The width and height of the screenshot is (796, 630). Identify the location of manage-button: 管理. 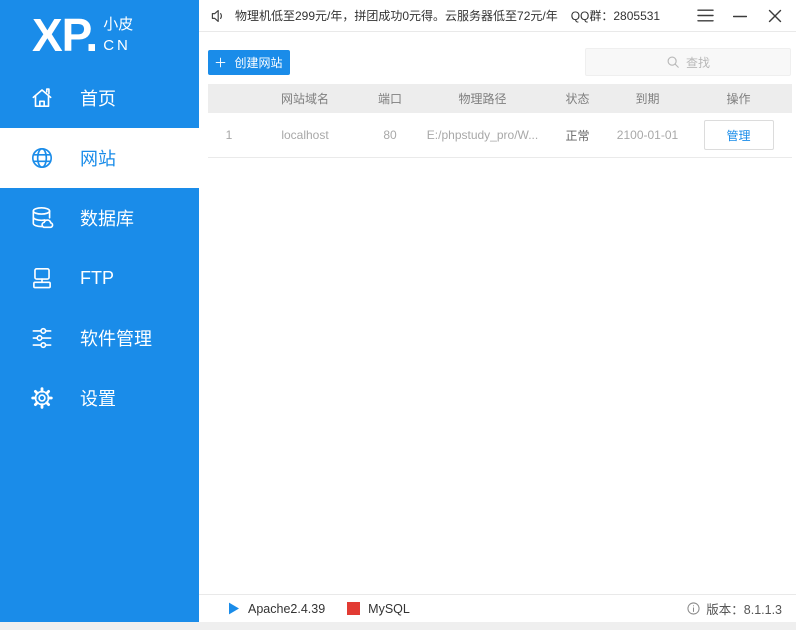
(738, 135).